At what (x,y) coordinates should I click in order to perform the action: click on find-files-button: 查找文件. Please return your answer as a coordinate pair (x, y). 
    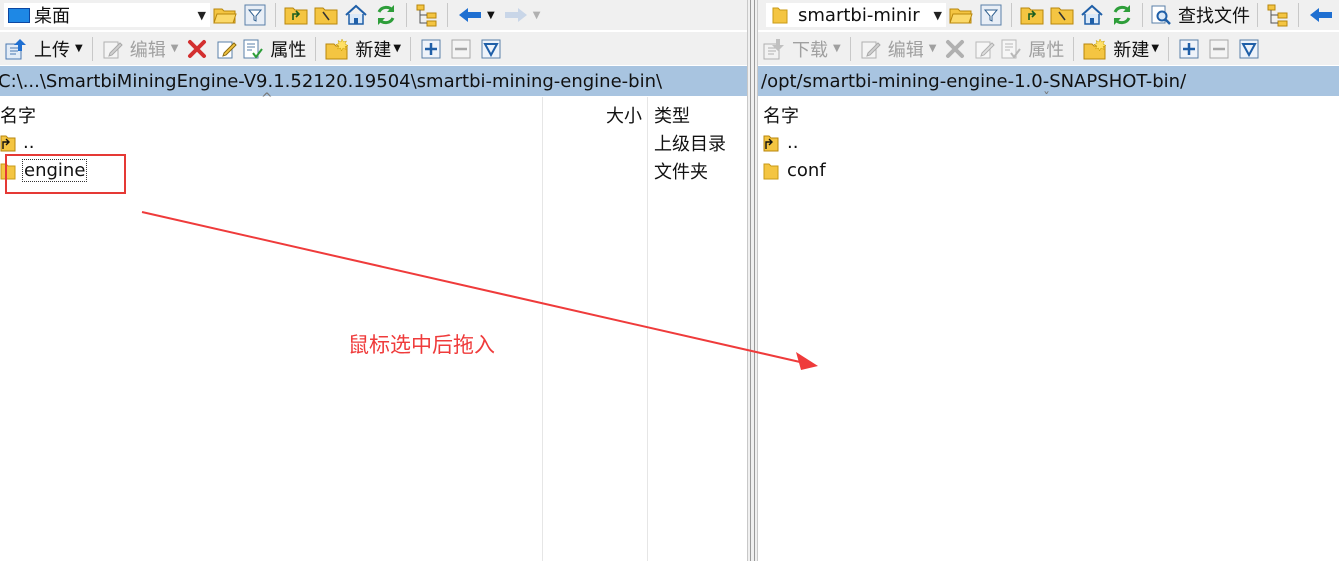
    Looking at the image, I should click on (1200, 15).